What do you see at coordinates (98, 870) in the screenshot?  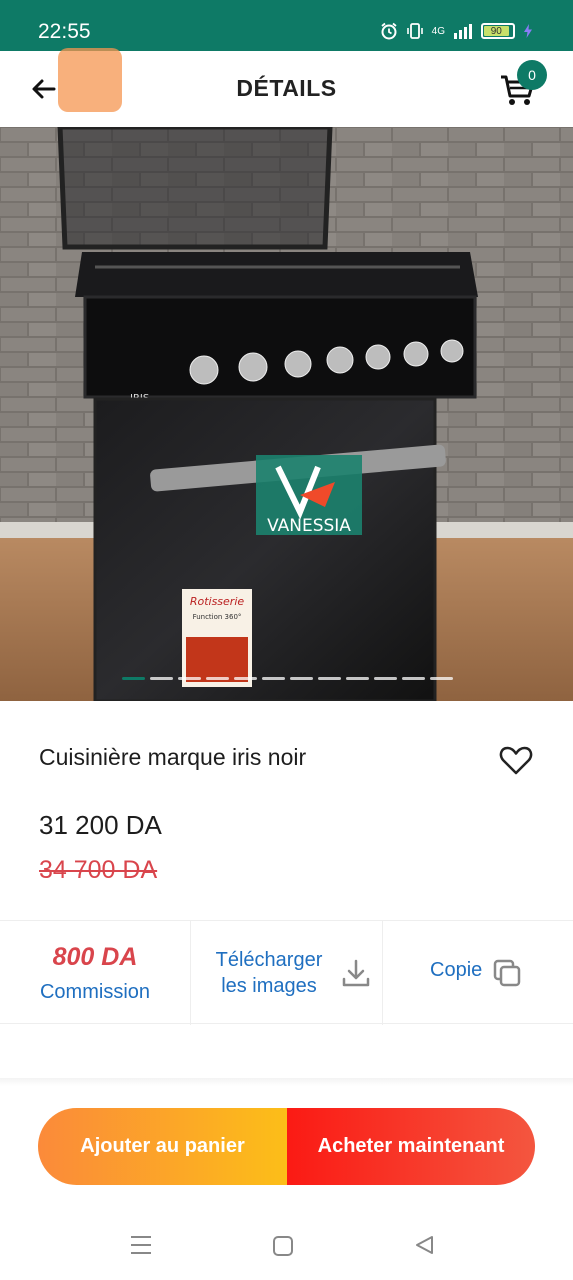 I see `old-price: 34 700 DA` at bounding box center [98, 870].